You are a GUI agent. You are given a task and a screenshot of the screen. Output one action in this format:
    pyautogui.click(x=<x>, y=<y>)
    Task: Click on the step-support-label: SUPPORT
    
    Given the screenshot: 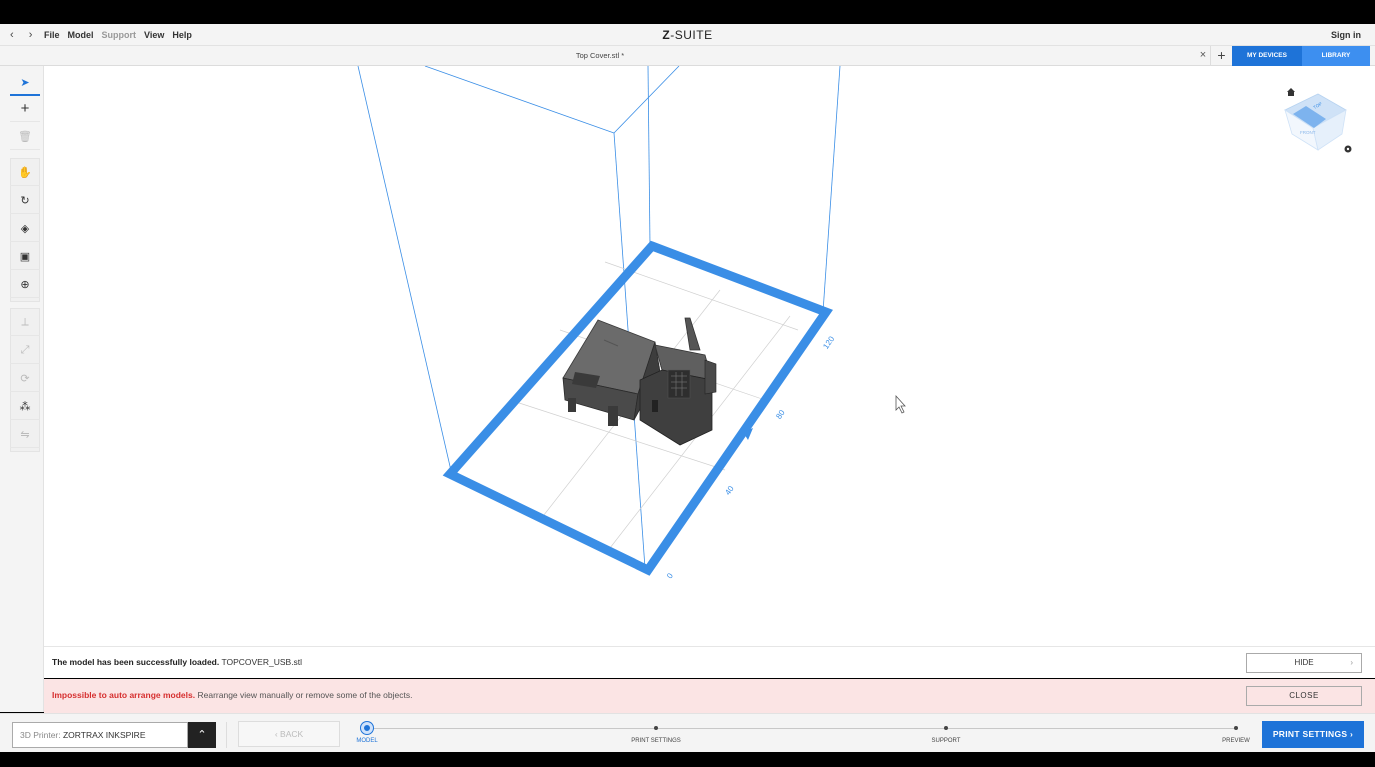 What is the action you would take?
    pyautogui.click(x=946, y=741)
    